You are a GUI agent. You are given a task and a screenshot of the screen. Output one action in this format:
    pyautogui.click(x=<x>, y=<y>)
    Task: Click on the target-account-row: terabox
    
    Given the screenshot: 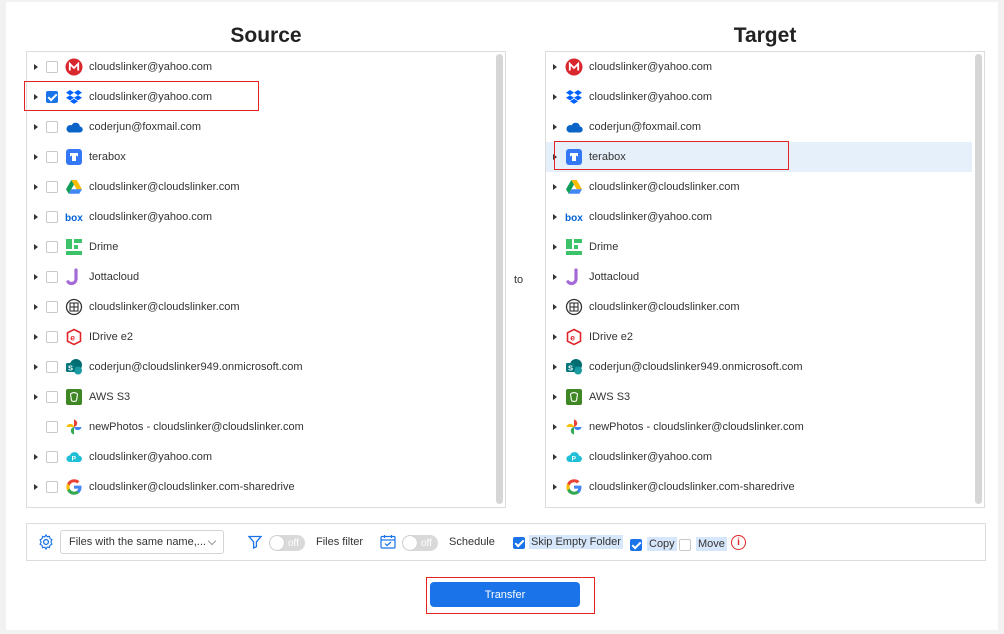 What is the action you would take?
    pyautogui.click(x=759, y=157)
    